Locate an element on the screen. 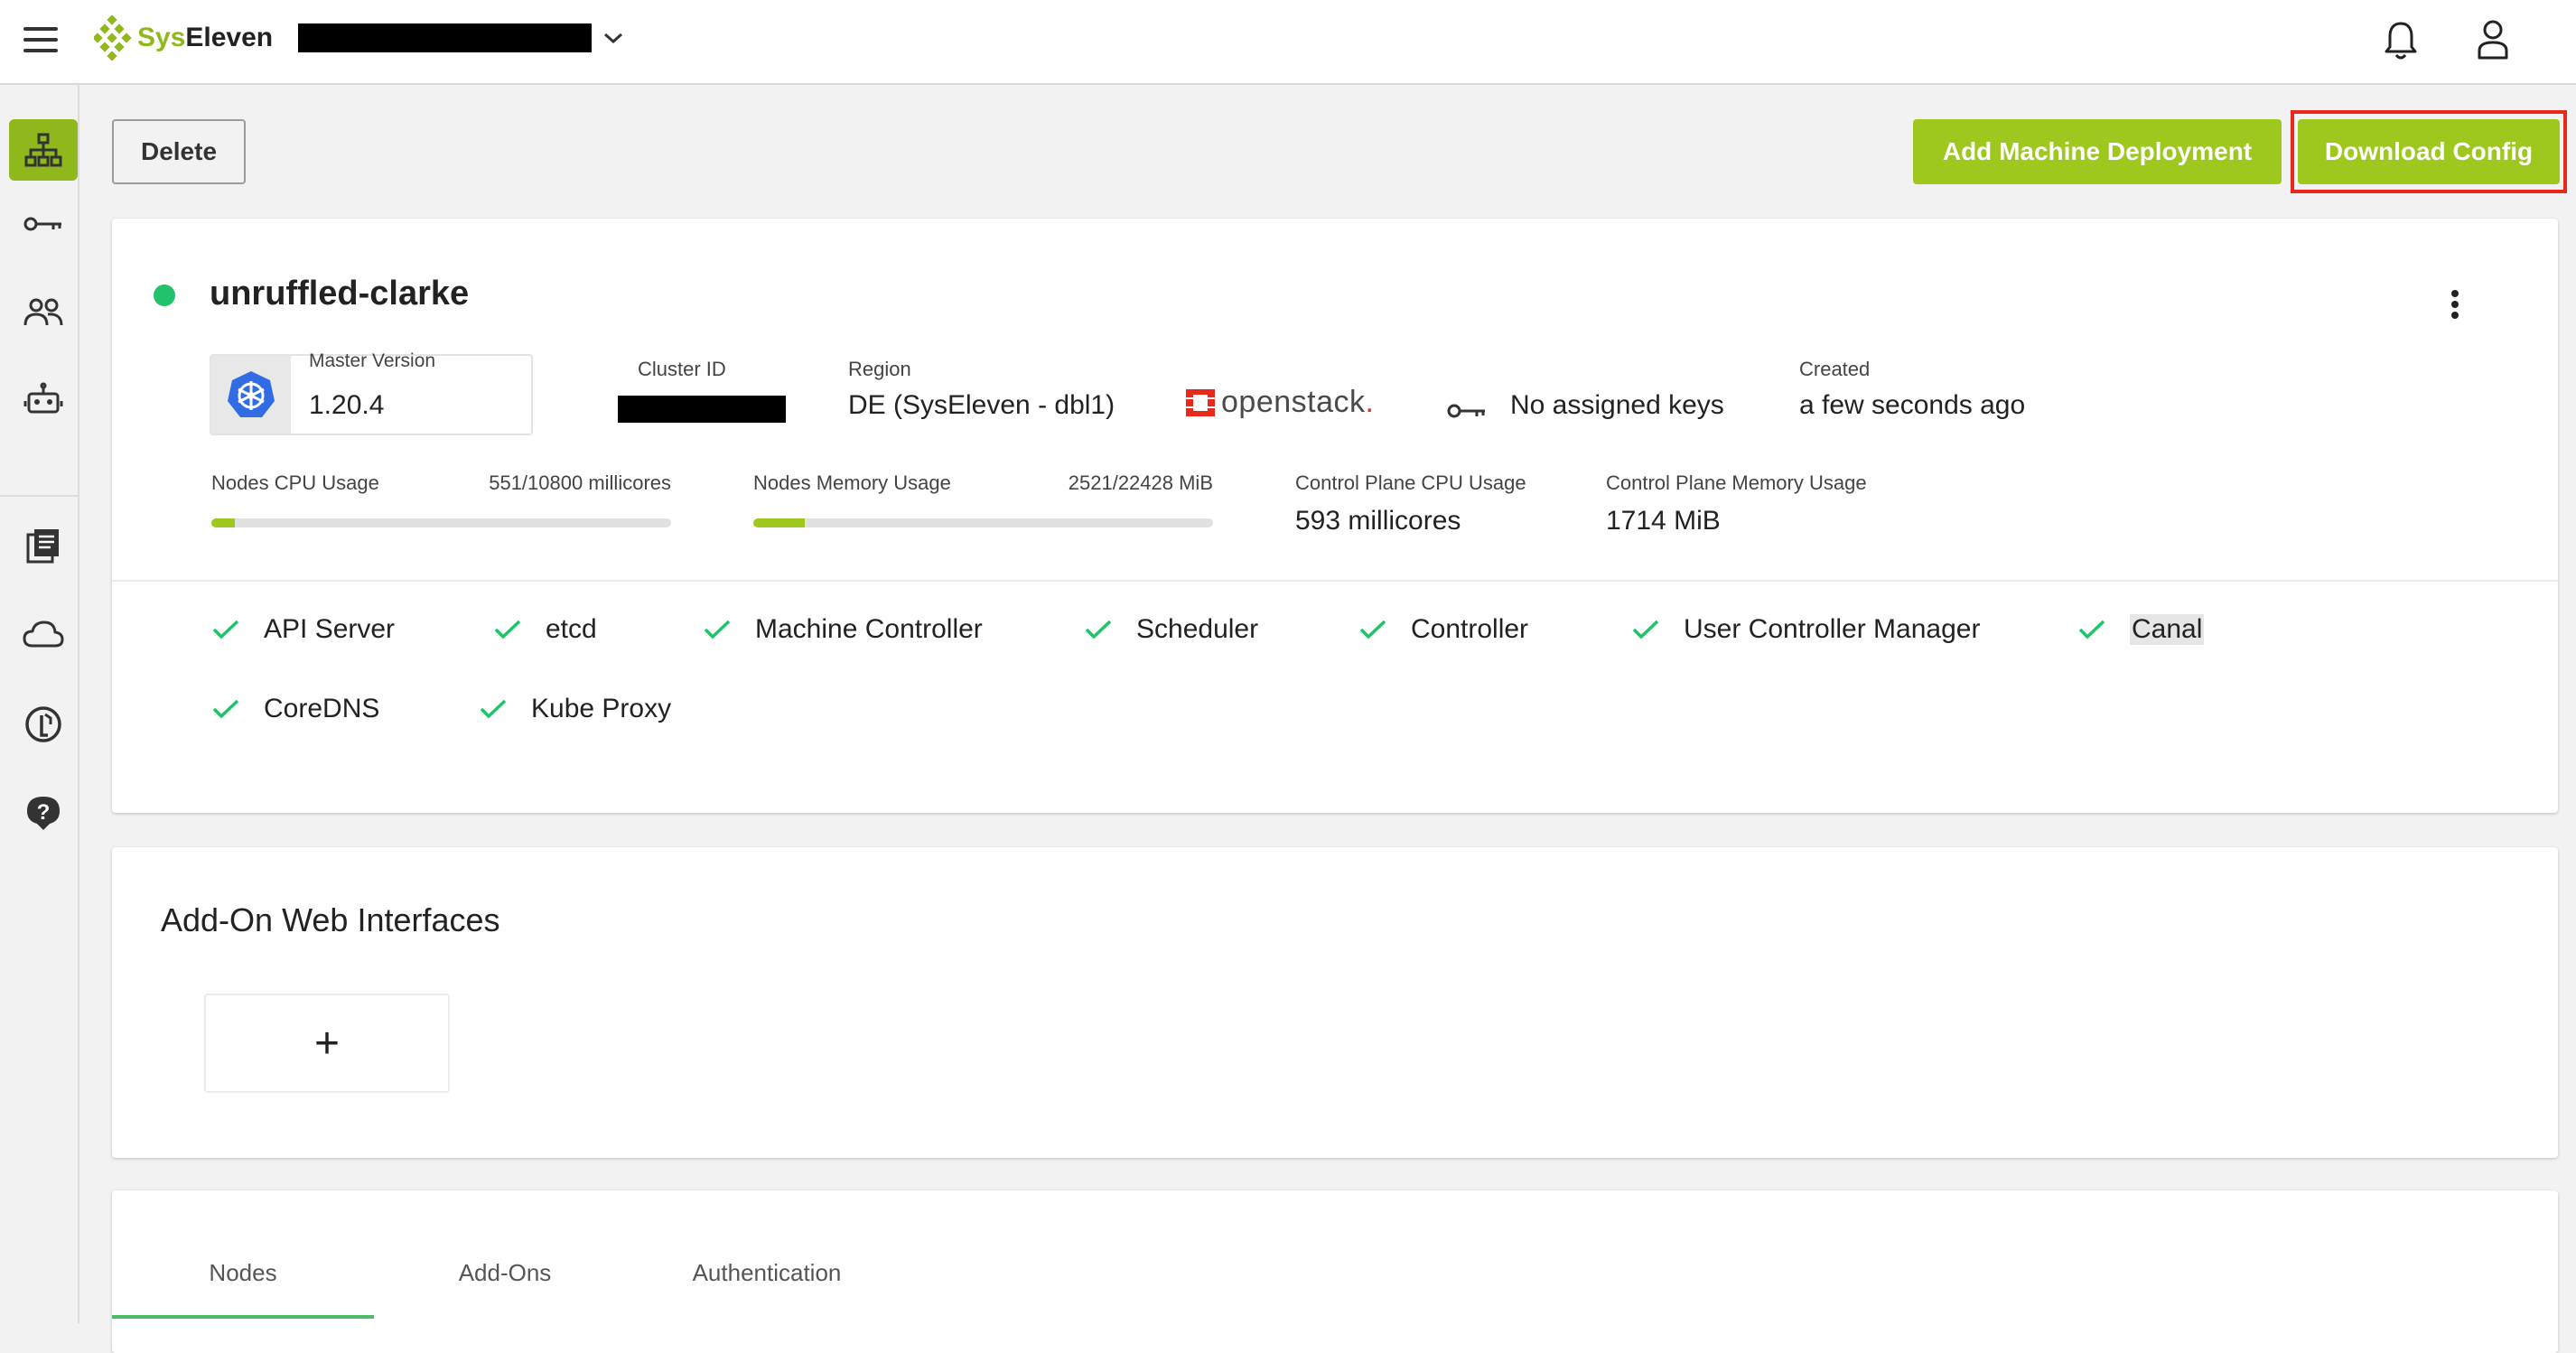 Image resolution: width=2576 pixels, height=1353 pixels. nodes-memory-usage-bar is located at coordinates (983, 522).